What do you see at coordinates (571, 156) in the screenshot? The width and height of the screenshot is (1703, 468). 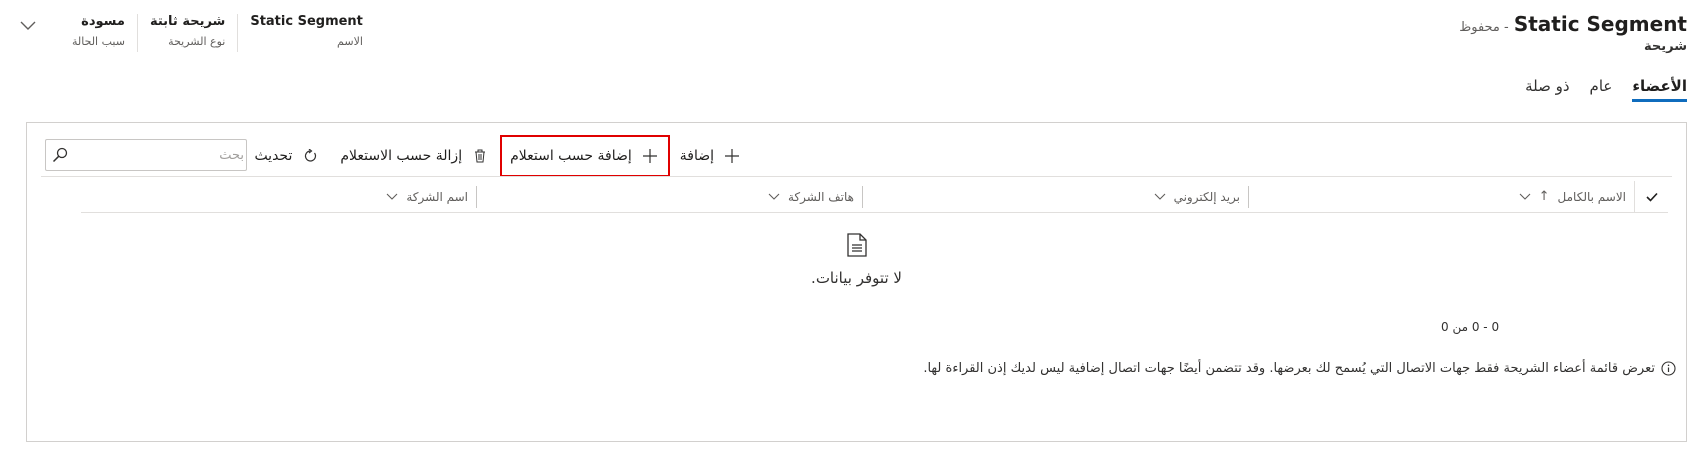 I see `add-by-query-label: إضافة حسب استعلام` at bounding box center [571, 156].